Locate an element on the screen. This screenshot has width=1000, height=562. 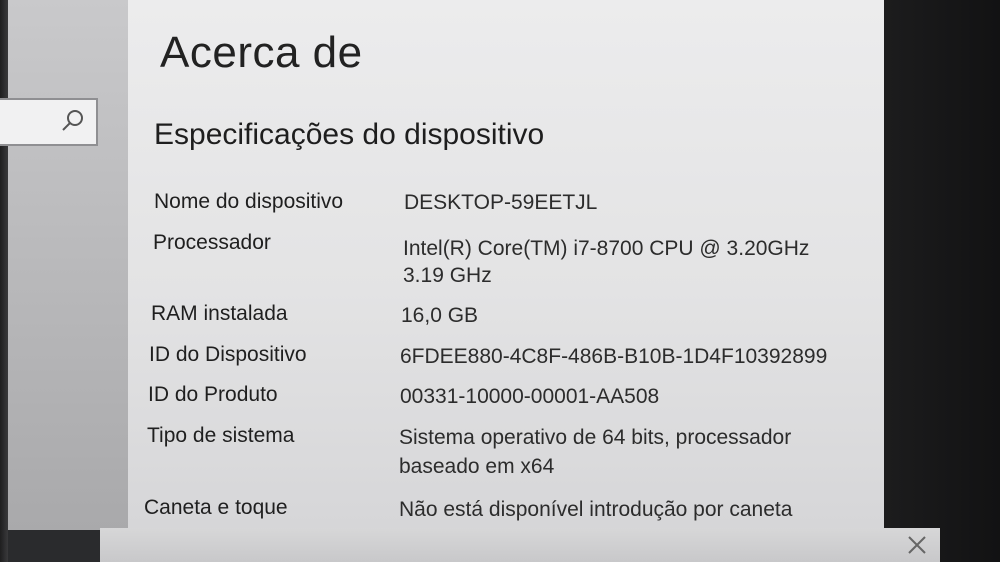
spec-value: 00331-10000-00001-AA508 is located at coordinates (530, 396).